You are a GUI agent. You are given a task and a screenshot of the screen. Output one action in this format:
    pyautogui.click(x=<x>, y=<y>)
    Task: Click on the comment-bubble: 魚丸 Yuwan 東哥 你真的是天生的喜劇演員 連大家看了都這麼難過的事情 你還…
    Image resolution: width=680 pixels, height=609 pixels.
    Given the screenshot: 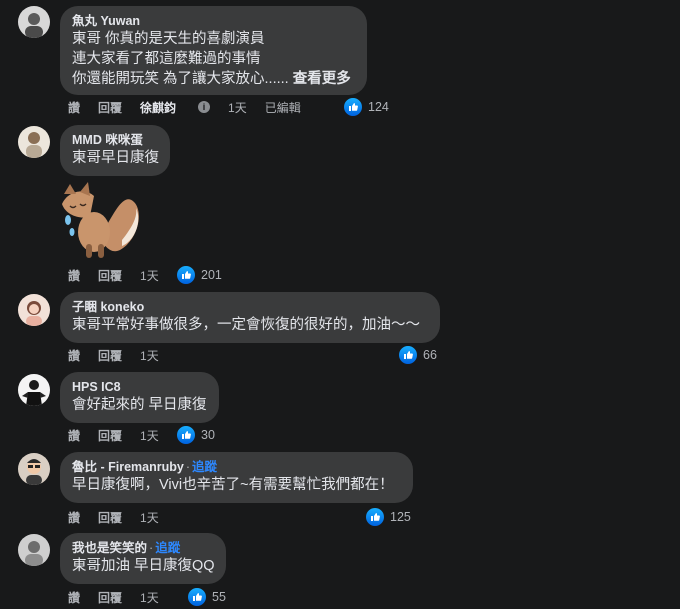 What is the action you would take?
    pyautogui.click(x=213, y=50)
    